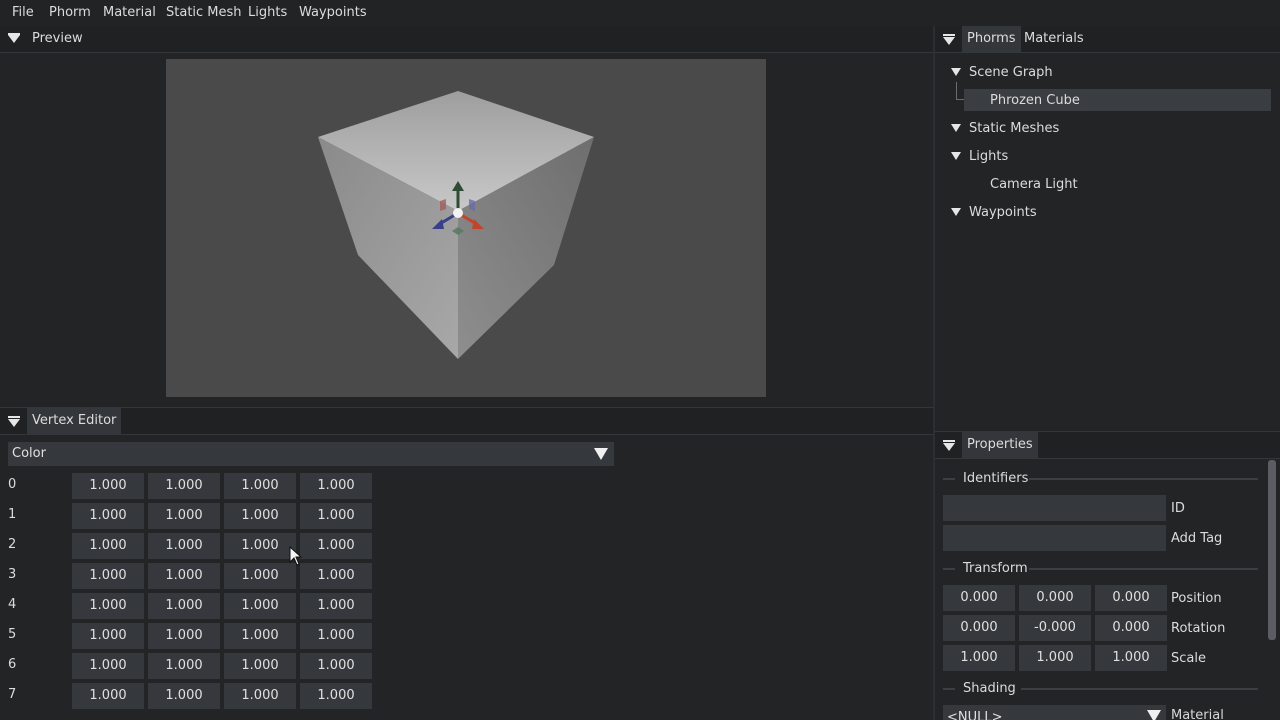  Describe the element at coordinates (979, 658) in the screenshot. I see `scale-x-field: 1.000` at that location.